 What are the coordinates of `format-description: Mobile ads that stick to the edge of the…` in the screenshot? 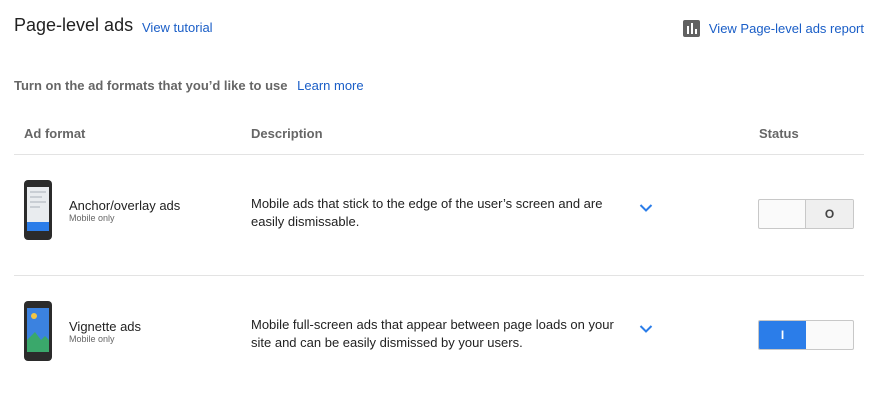 It's located at (427, 212).